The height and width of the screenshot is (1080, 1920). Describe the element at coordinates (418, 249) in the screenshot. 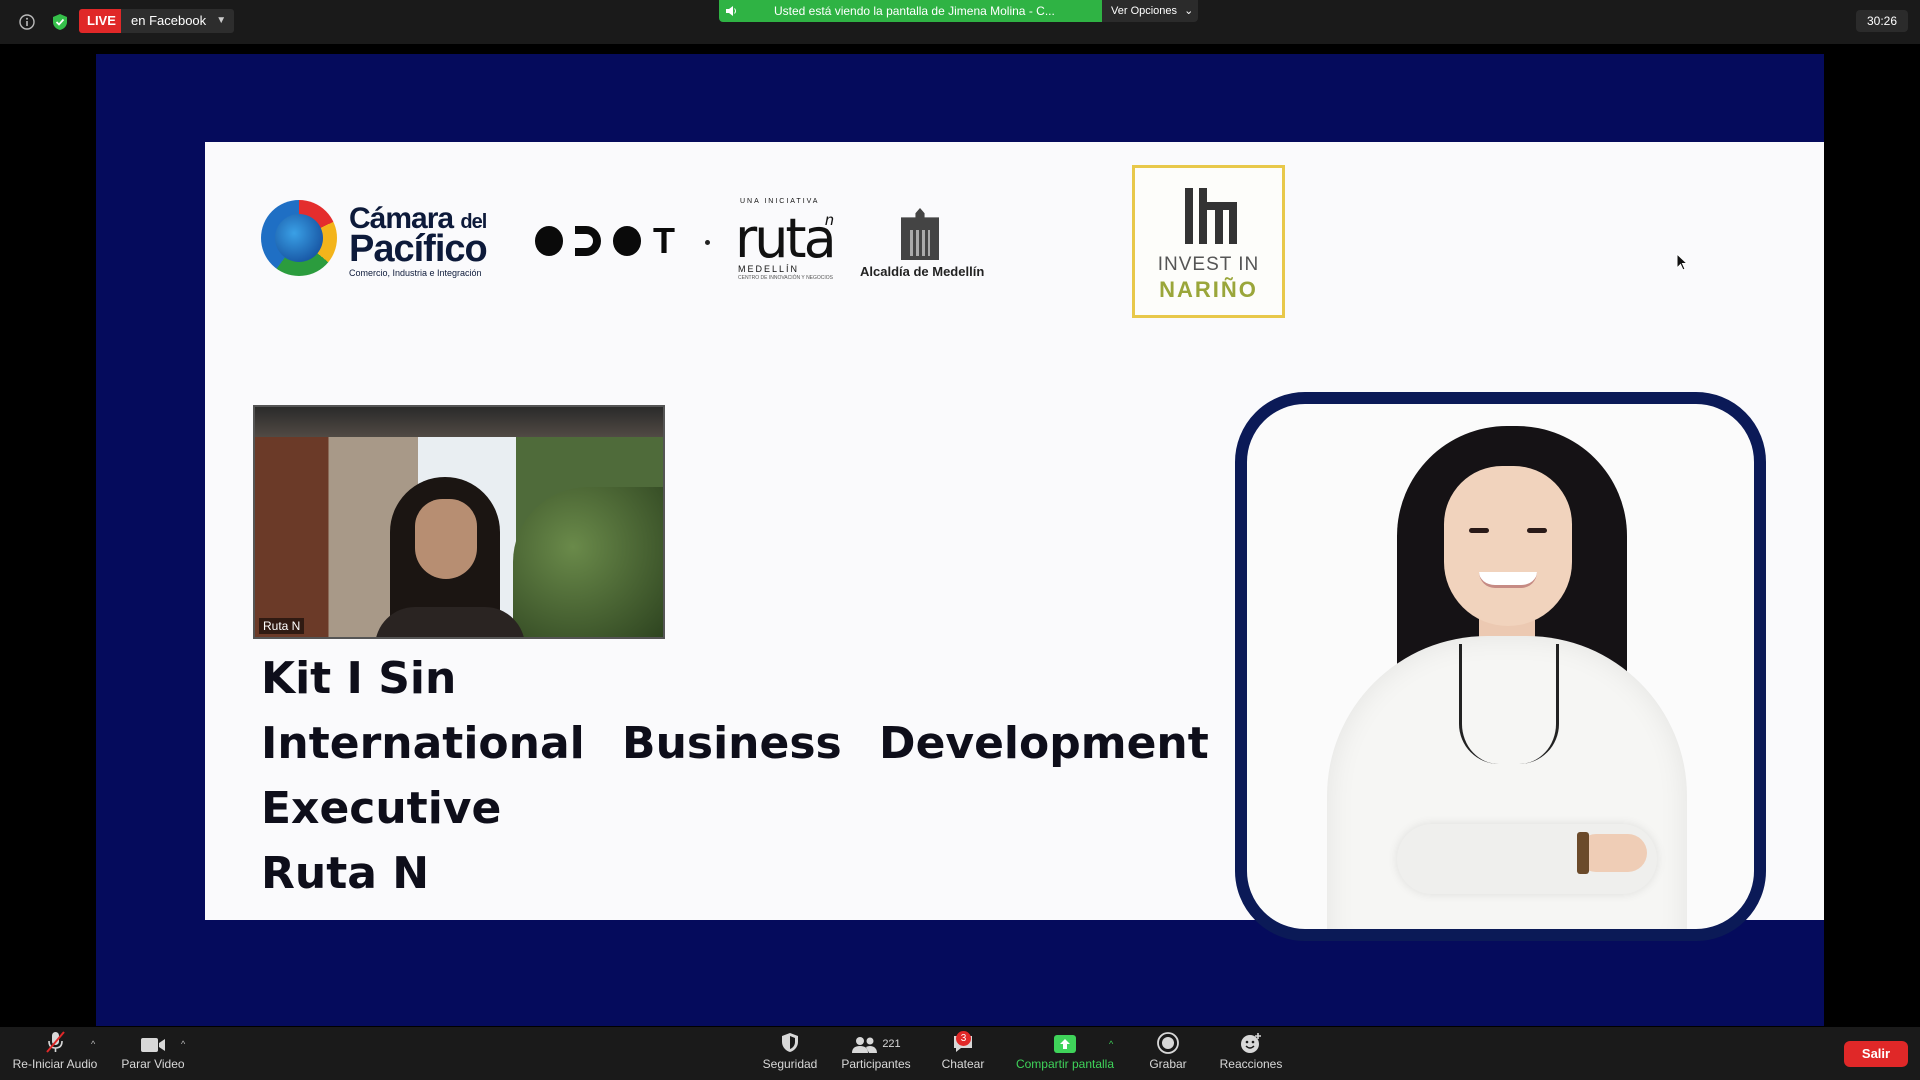

I see `camara-title-line2: Pacífico` at that location.